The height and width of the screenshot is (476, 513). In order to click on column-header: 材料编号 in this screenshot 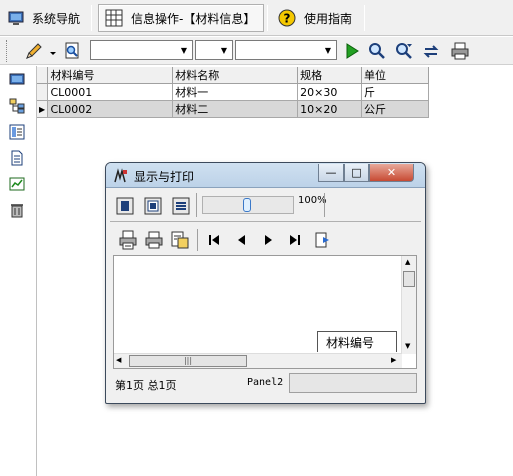, I will do `click(110, 75)`.